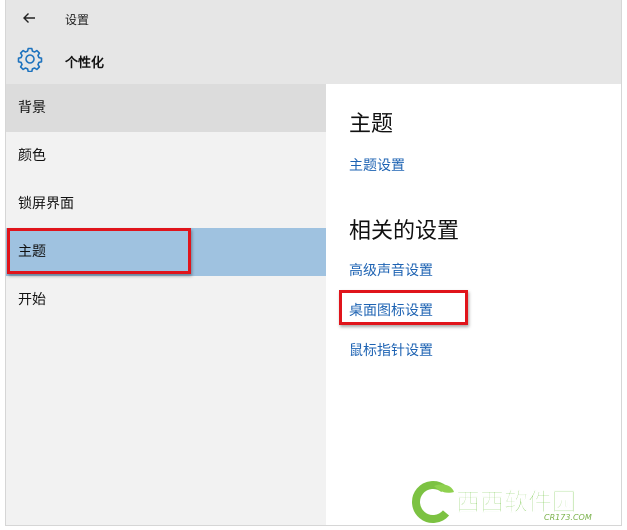 The width and height of the screenshot is (627, 530). Describe the element at coordinates (85, 63) in the screenshot. I see `page-title: 个性化` at that location.